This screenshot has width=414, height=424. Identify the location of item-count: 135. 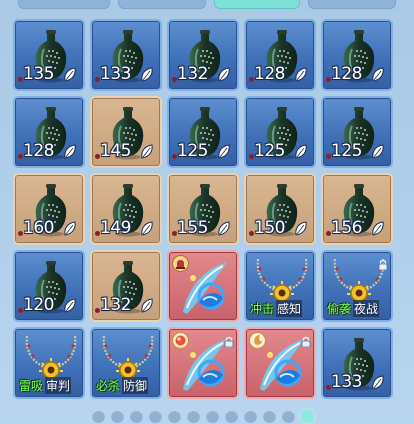
(38, 74).